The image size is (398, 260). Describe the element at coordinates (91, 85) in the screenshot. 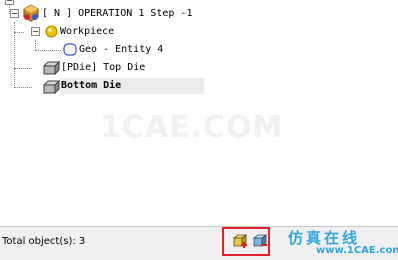

I see `tree-node-label: Bottom Die` at that location.